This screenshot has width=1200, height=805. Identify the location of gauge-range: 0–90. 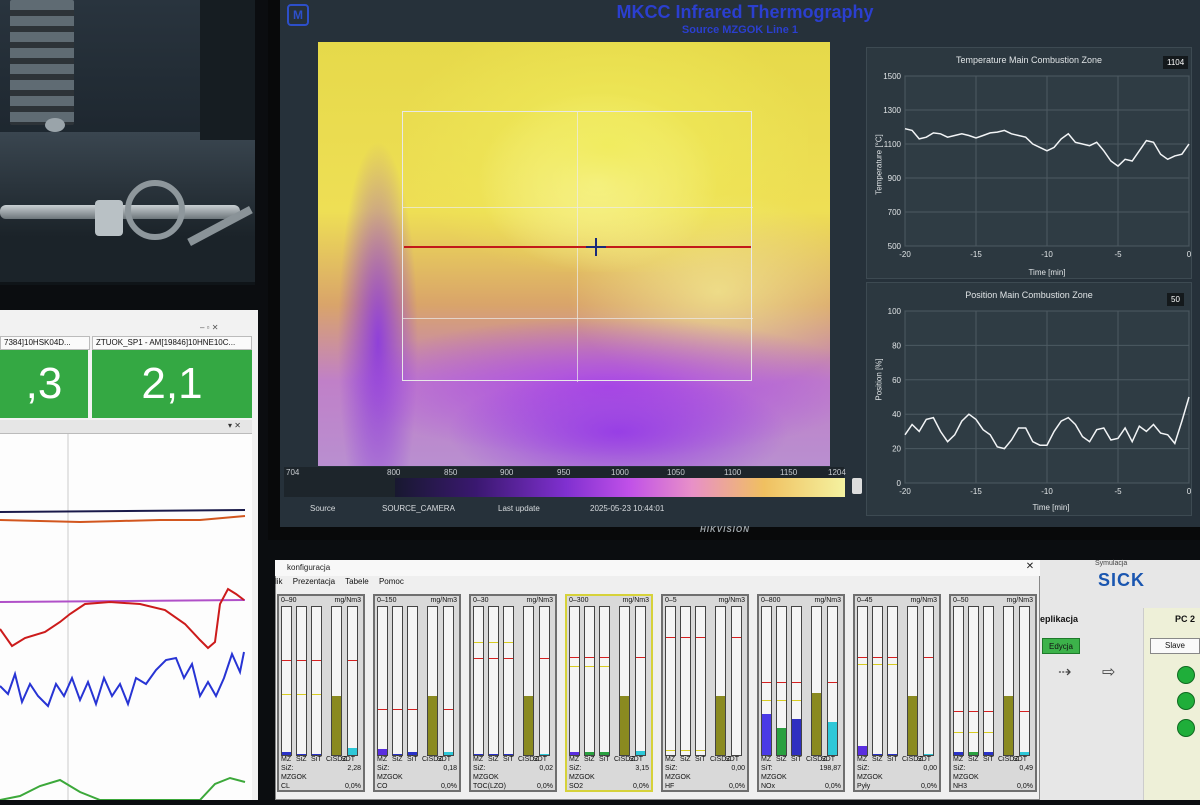
(289, 600).